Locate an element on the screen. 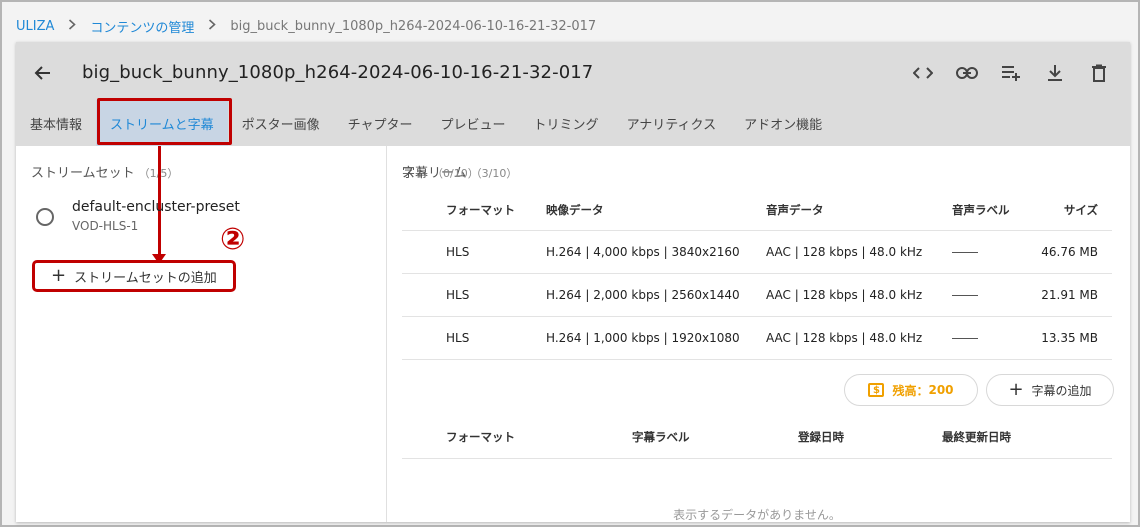  add-stream-set-button: + ストリームセットの追加 is located at coordinates (134, 276).